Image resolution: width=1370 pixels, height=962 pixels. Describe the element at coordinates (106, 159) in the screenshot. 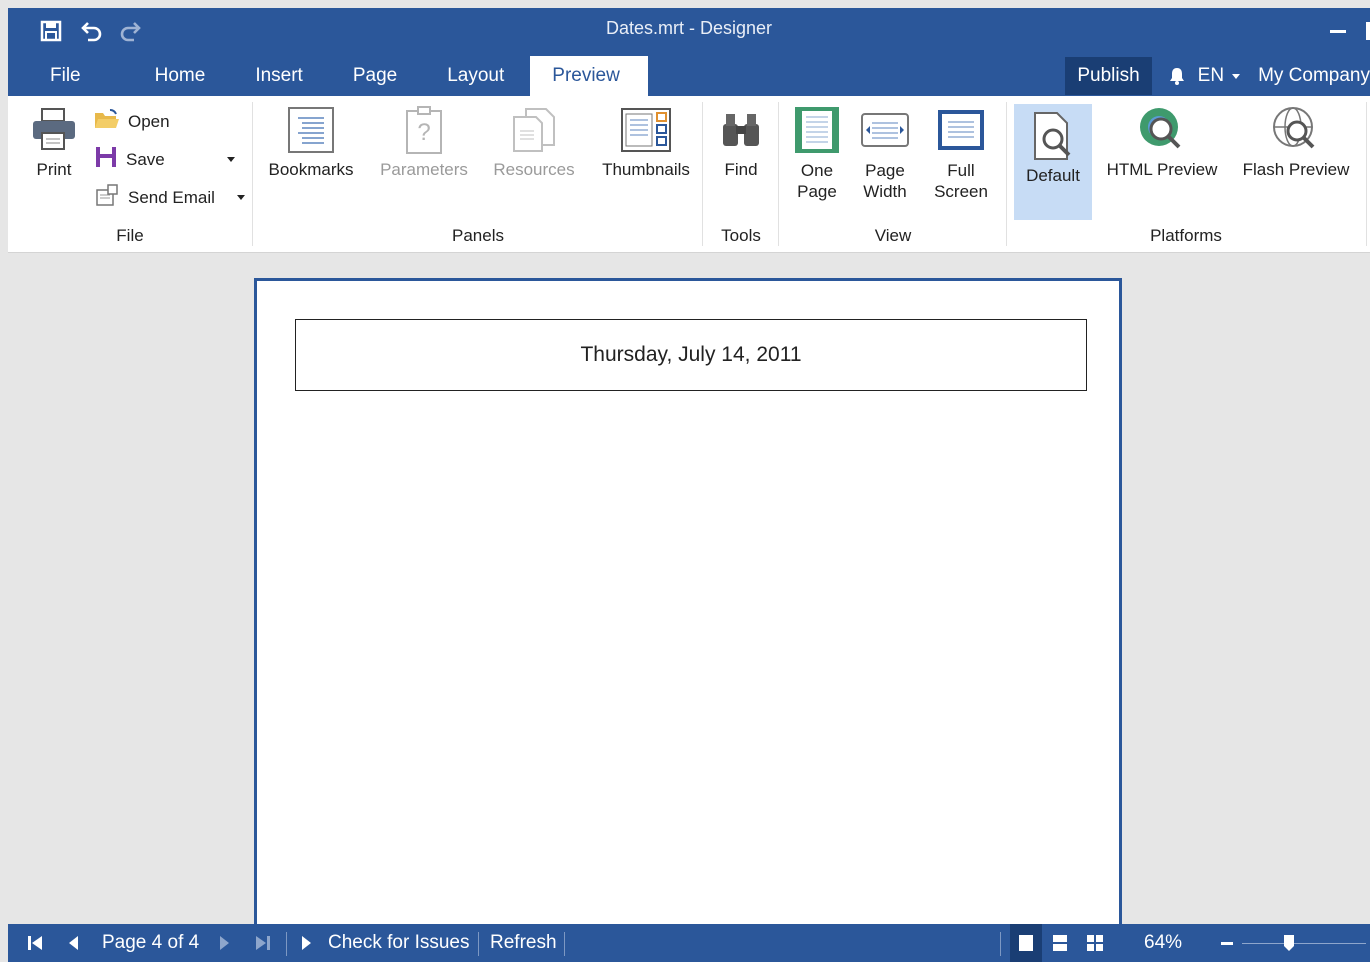

I see `save-disk-icon` at that location.